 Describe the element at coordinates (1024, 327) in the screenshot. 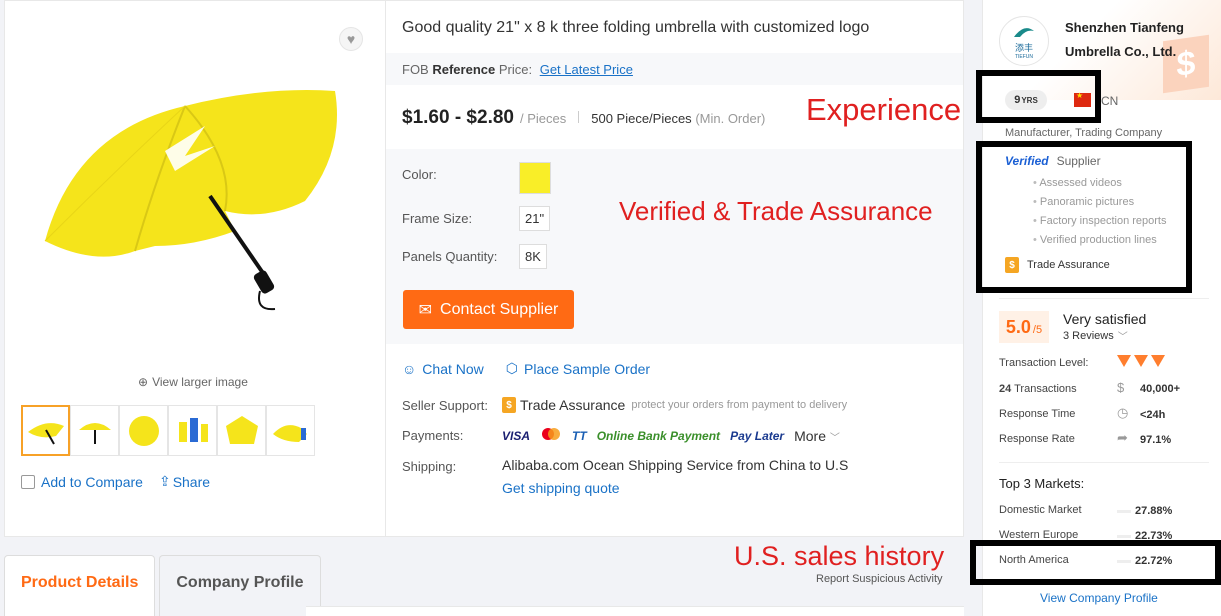

I see `rating-score: 5.0/5` at that location.